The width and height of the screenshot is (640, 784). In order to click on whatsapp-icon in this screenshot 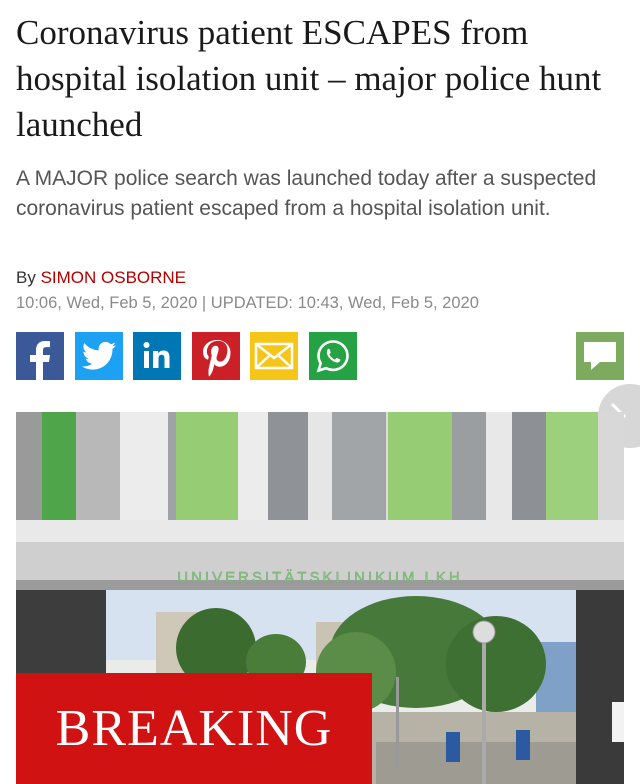, I will do `click(332, 356)`.